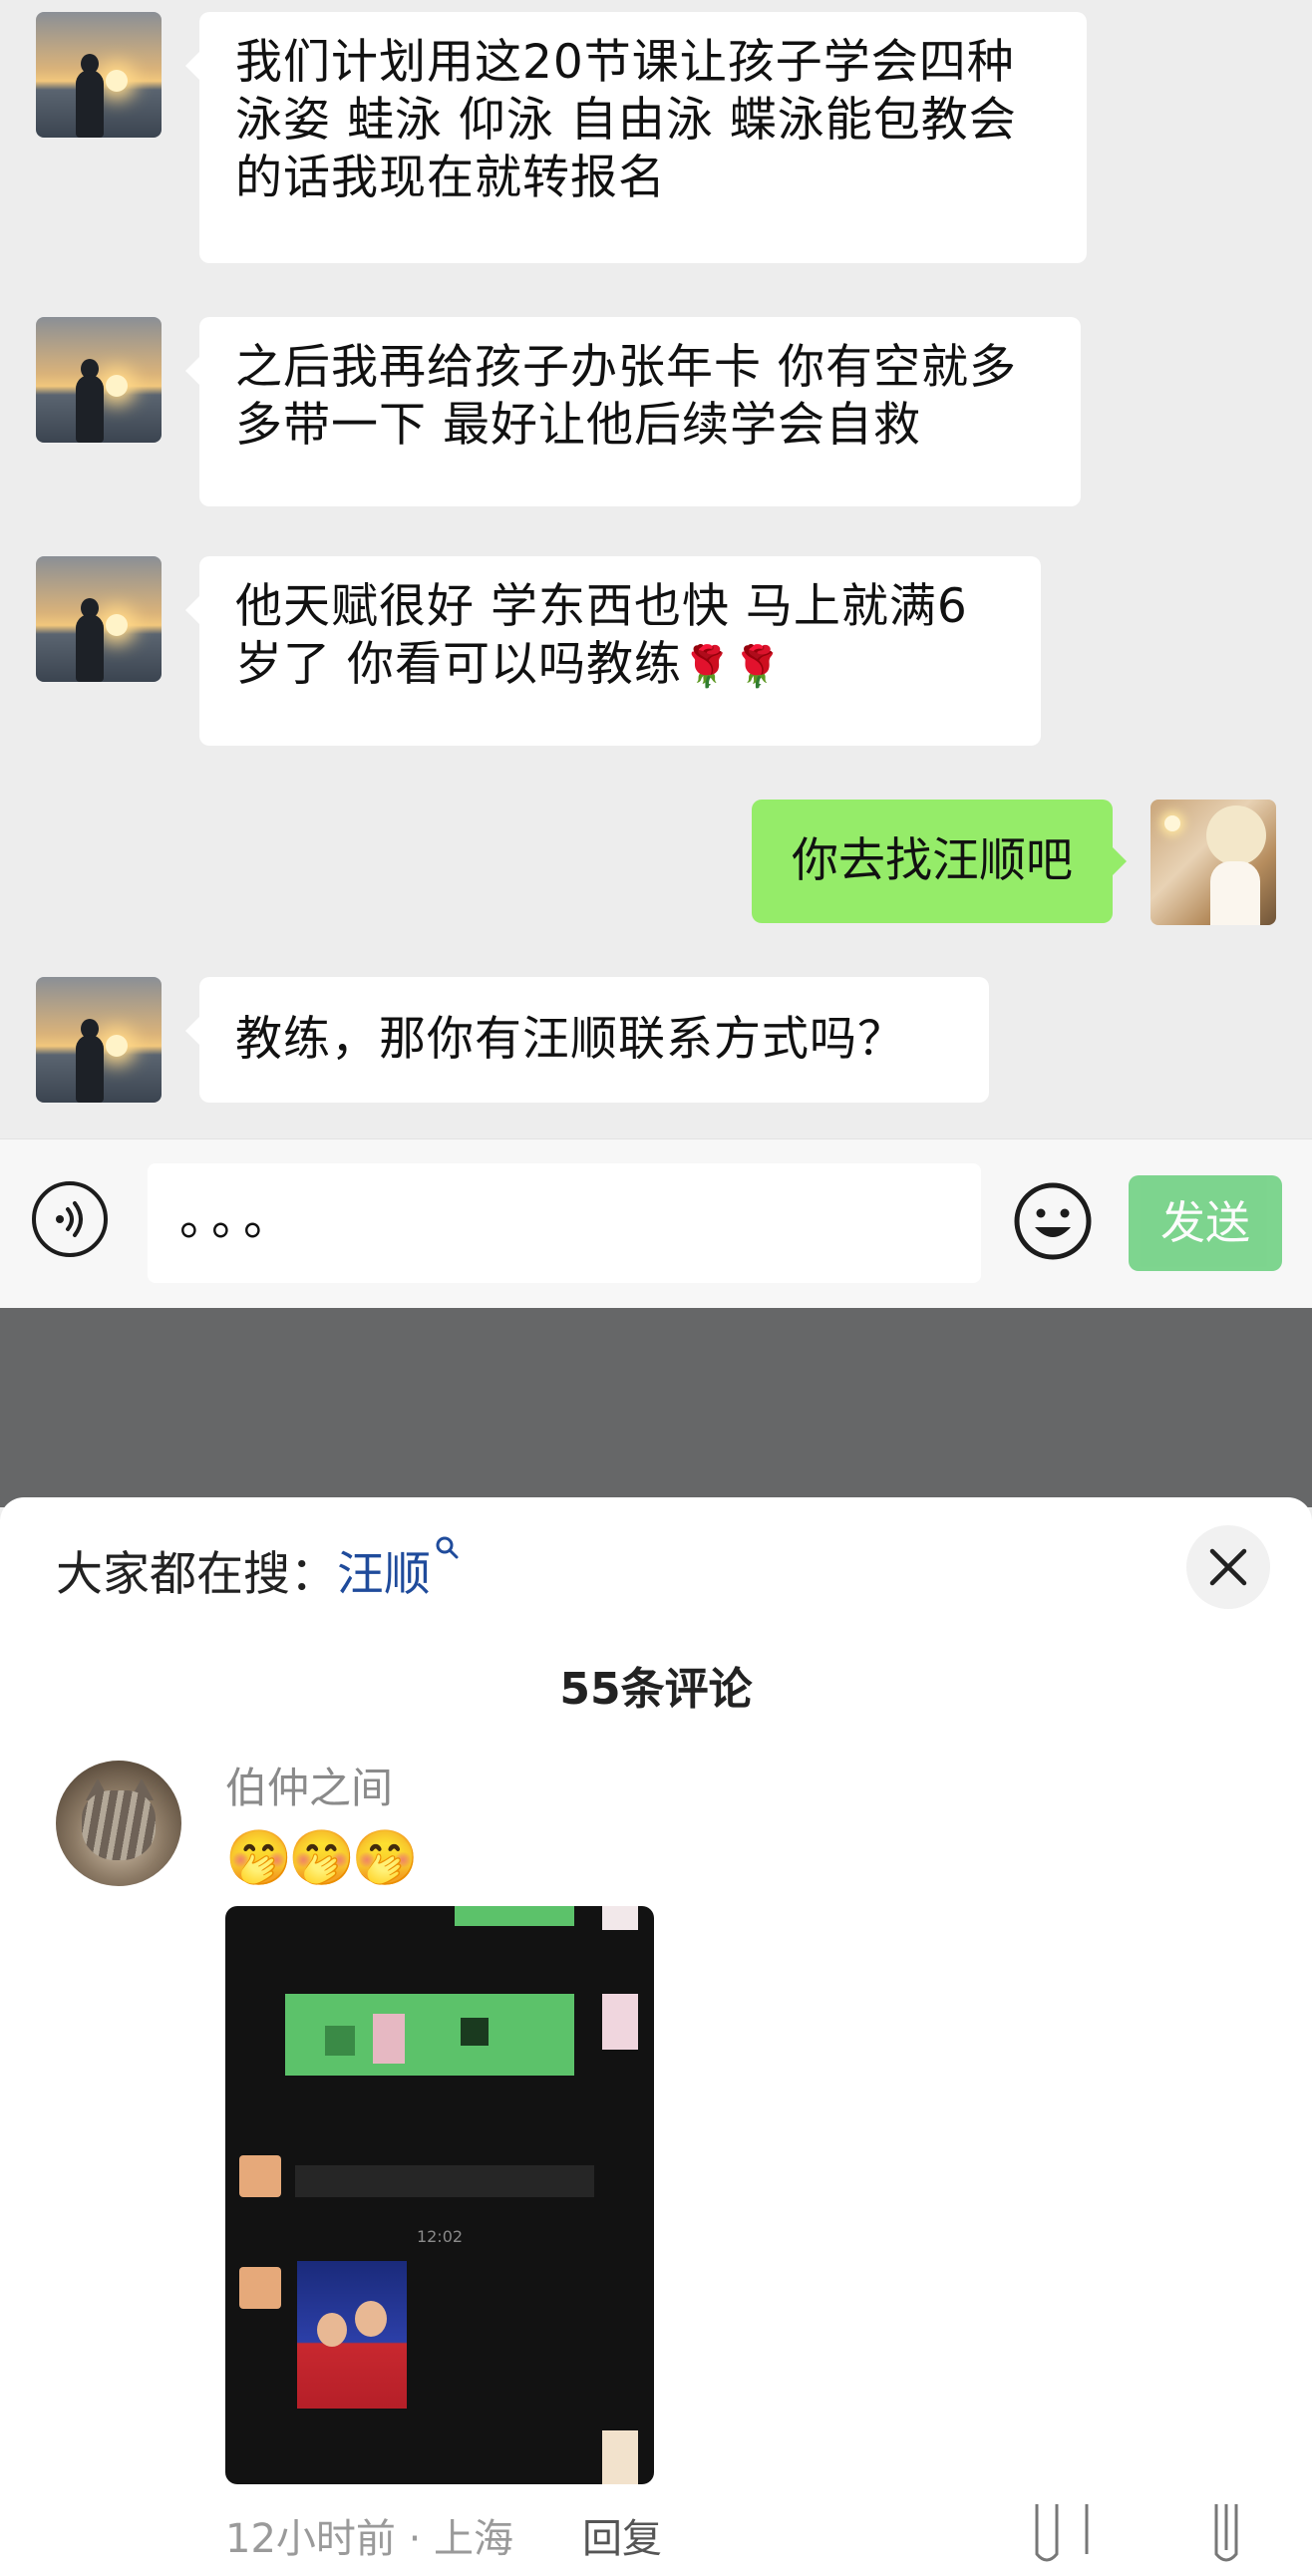 This screenshot has height=2576, width=1312. I want to click on voice-input-button, so click(70, 1219).